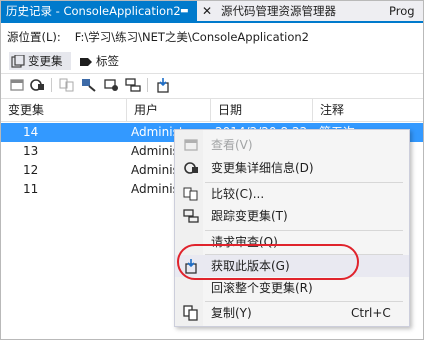 The image size is (424, 340). Describe the element at coordinates (231, 313) in the screenshot. I see `menu-item-label: 复制(Y)` at that location.